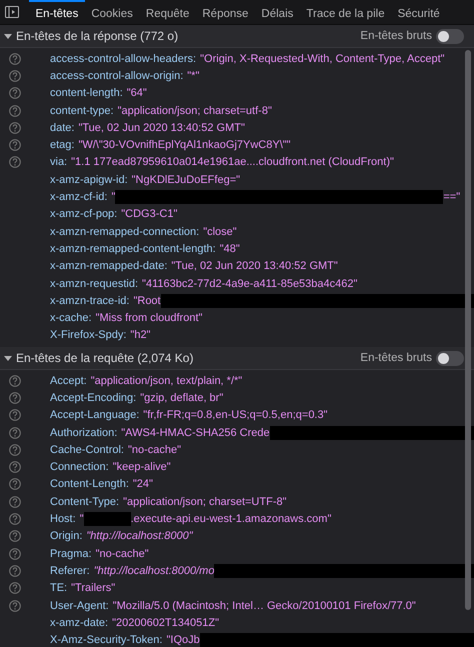 This screenshot has height=647, width=474. What do you see at coordinates (12, 12) in the screenshot?
I see `sidebar-toggle-icon` at bounding box center [12, 12].